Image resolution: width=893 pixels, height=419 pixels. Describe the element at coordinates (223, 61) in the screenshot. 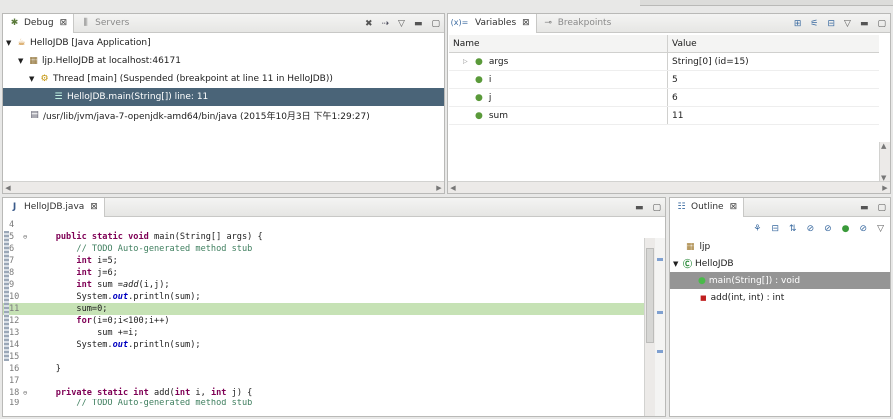

I see `tree-item-vm: ▼ ▦ ljp.HelloJDB at localhost:46171` at that location.